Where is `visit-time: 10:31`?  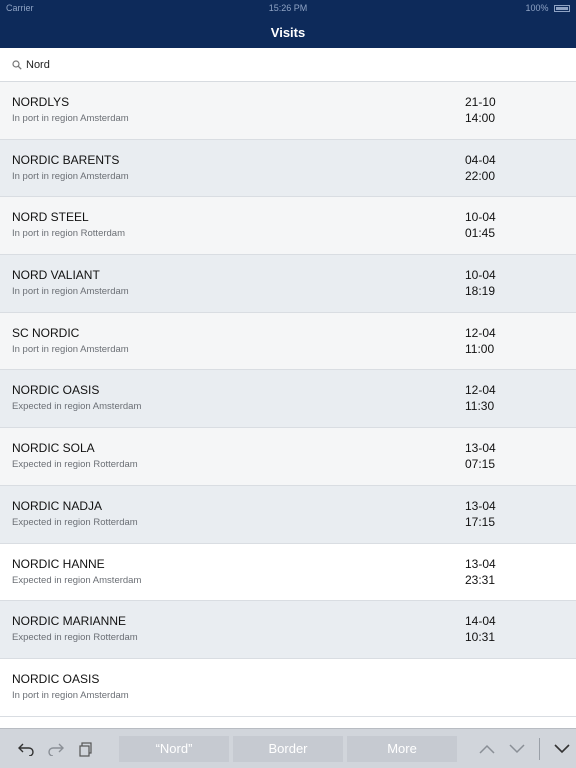
visit-time: 10:31 is located at coordinates (480, 637).